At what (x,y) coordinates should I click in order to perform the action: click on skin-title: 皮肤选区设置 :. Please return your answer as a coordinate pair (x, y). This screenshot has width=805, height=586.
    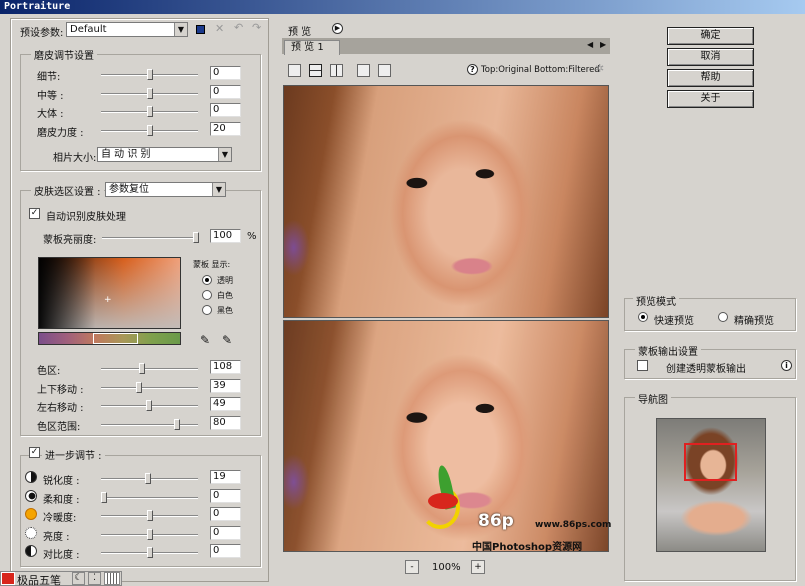
    Looking at the image, I should click on (67, 190).